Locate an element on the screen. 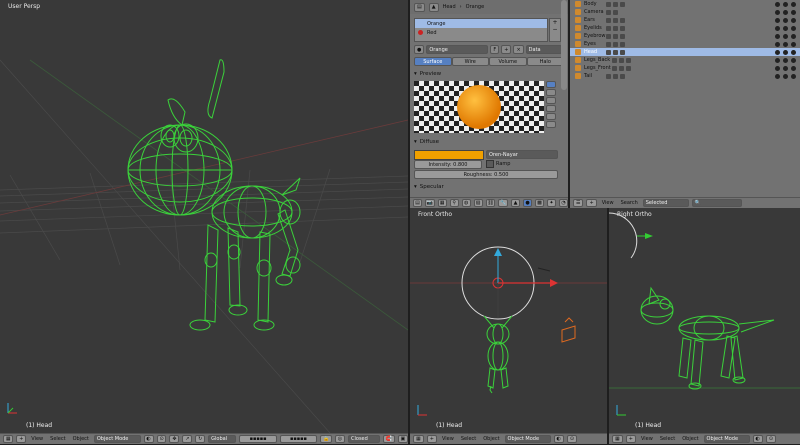 Image resolution: width=800 pixels, height=445 pixels. diffuse-shader-dropdown: Oren-Nayar is located at coordinates (522, 154).